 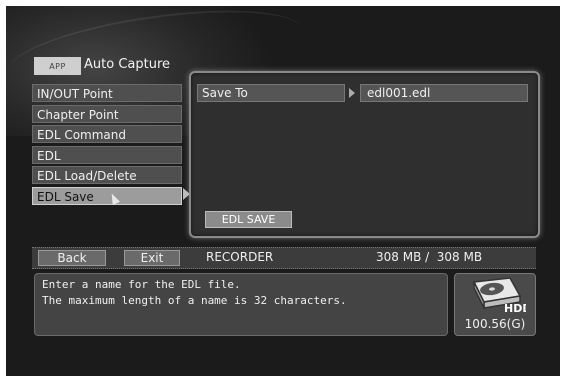 What do you see at coordinates (141, 284) in the screenshot?
I see `help-line-1: Enter a name for the EDL file.` at bounding box center [141, 284].